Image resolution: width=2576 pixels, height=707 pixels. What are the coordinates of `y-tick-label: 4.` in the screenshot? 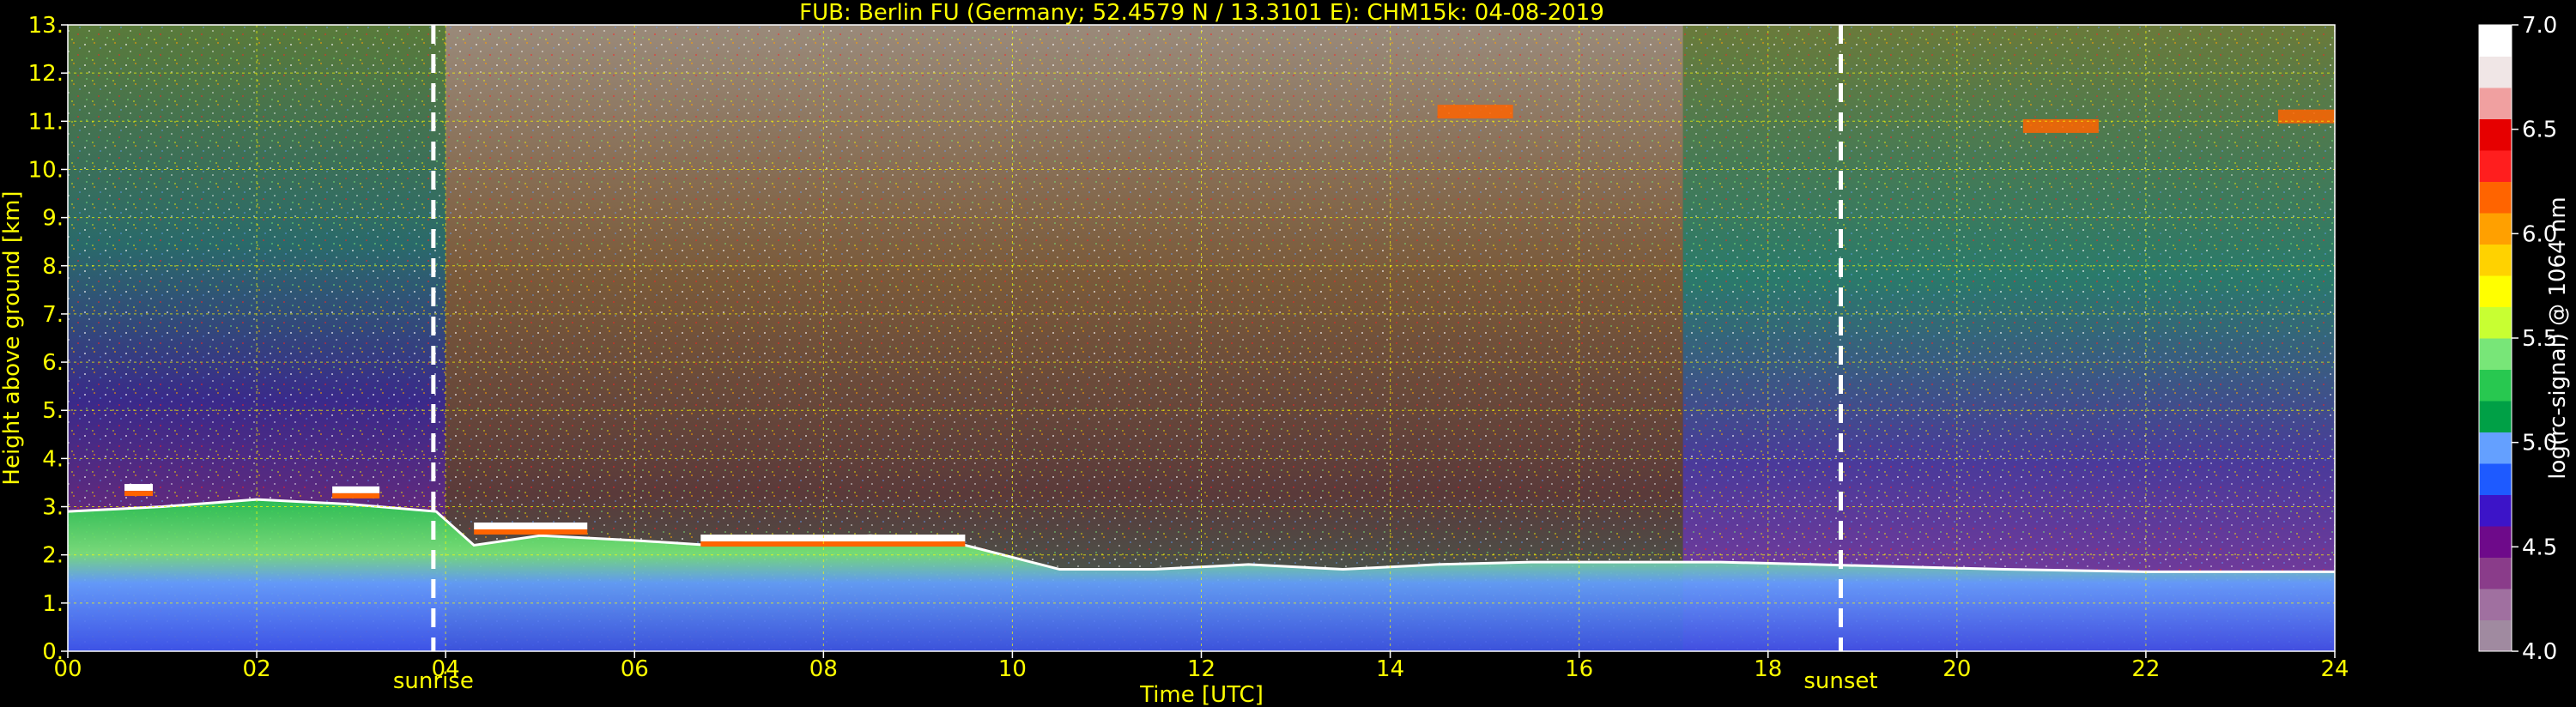 It's located at (53, 459).